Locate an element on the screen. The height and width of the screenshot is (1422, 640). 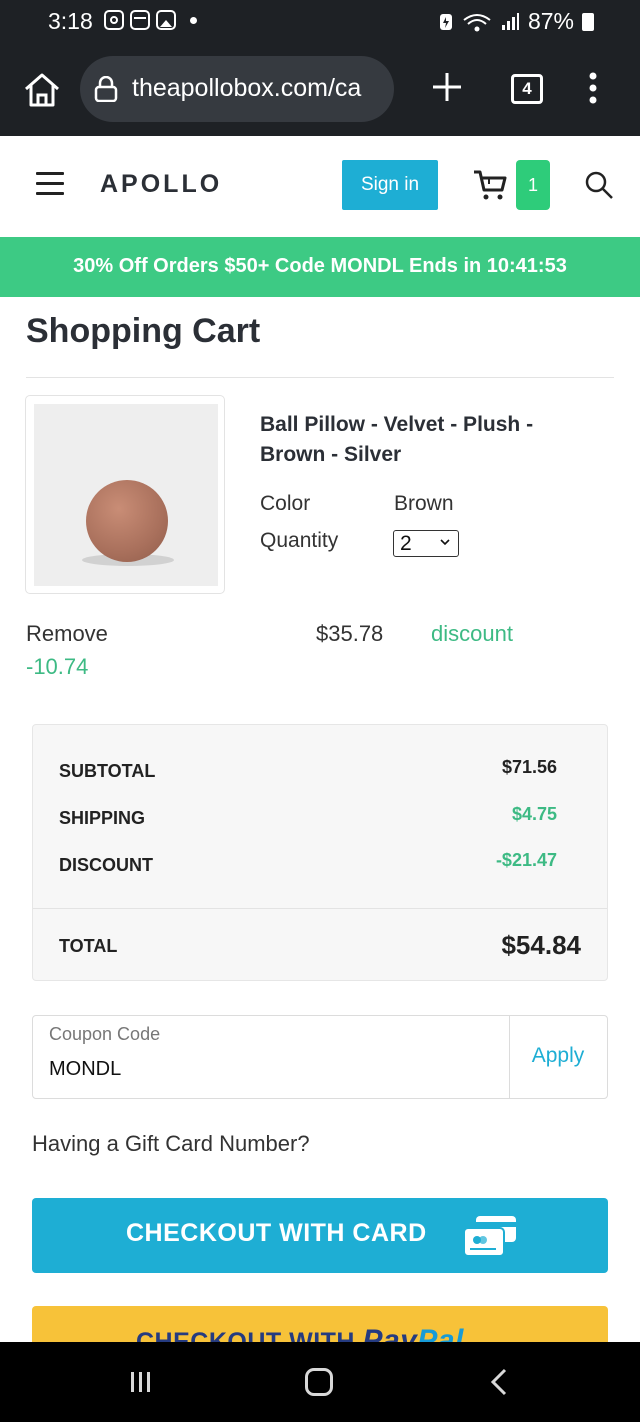
status-right-icons: 87% is located at coordinates (516, 21).